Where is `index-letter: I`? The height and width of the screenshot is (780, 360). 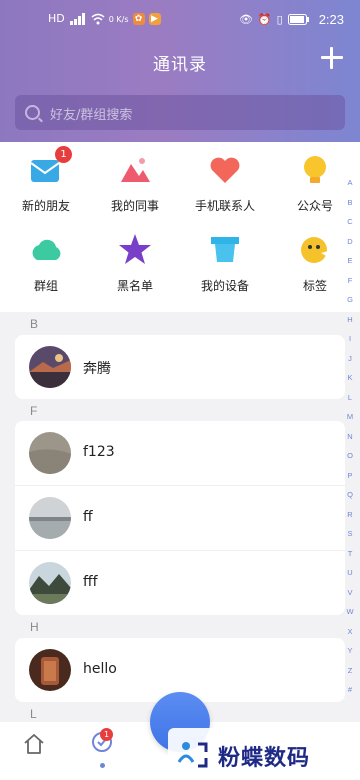
index-letter: I is located at coordinates (350, 344).